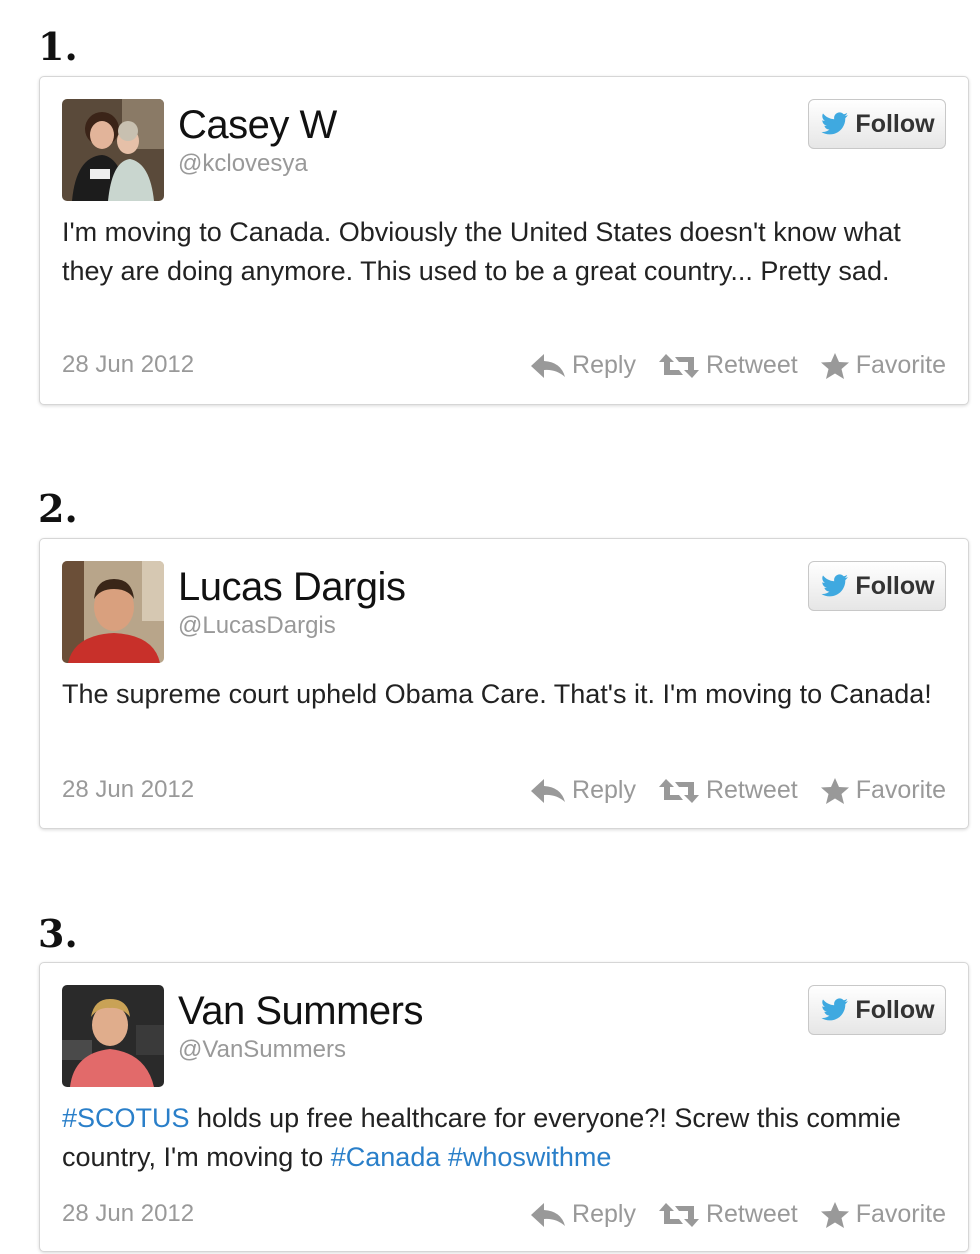 This screenshot has height=1254, width=980. I want to click on hashtag-link: #whoswithme, so click(530, 1157).